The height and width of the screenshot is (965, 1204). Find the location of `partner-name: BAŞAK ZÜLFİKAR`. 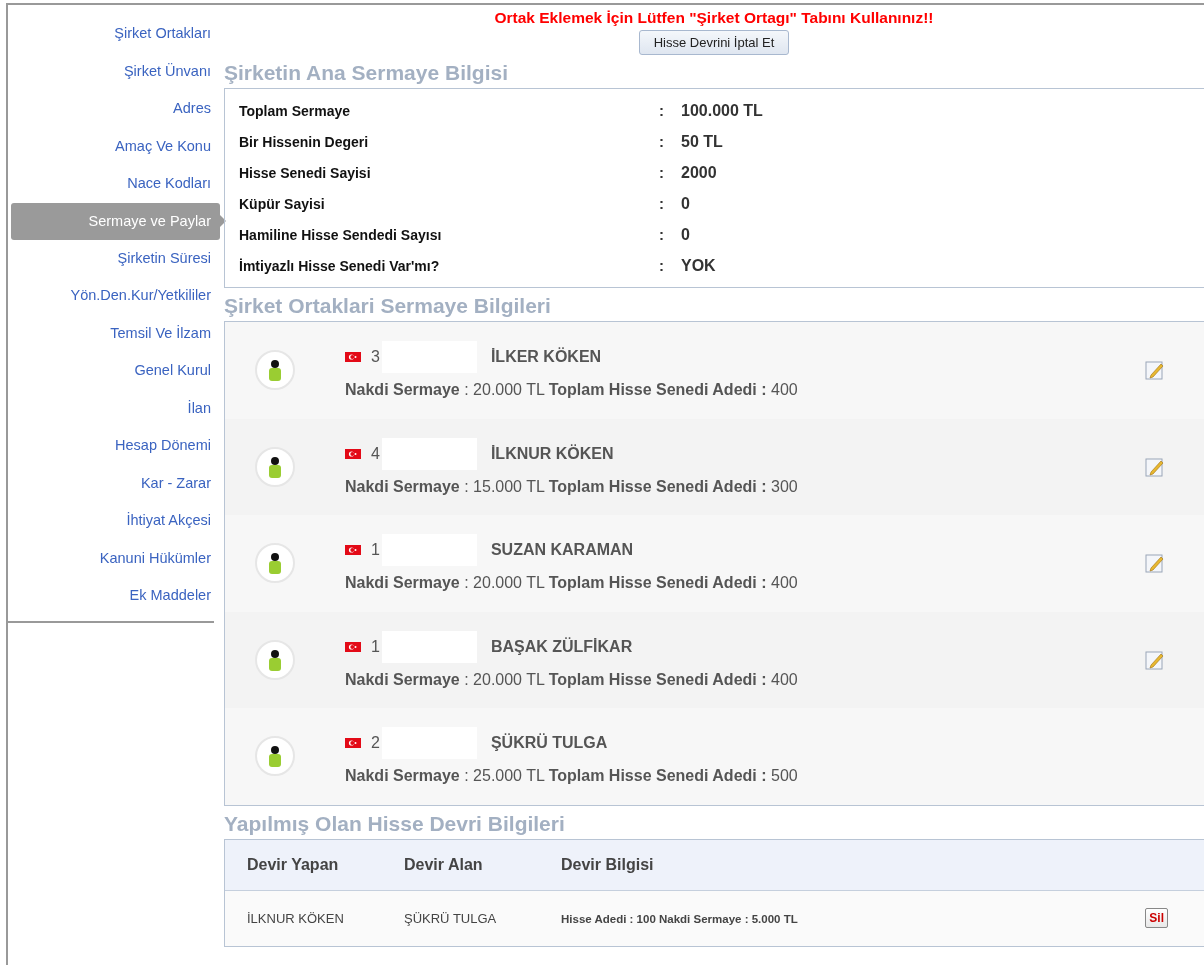

partner-name: BAŞAK ZÜLFİKAR is located at coordinates (561, 646).